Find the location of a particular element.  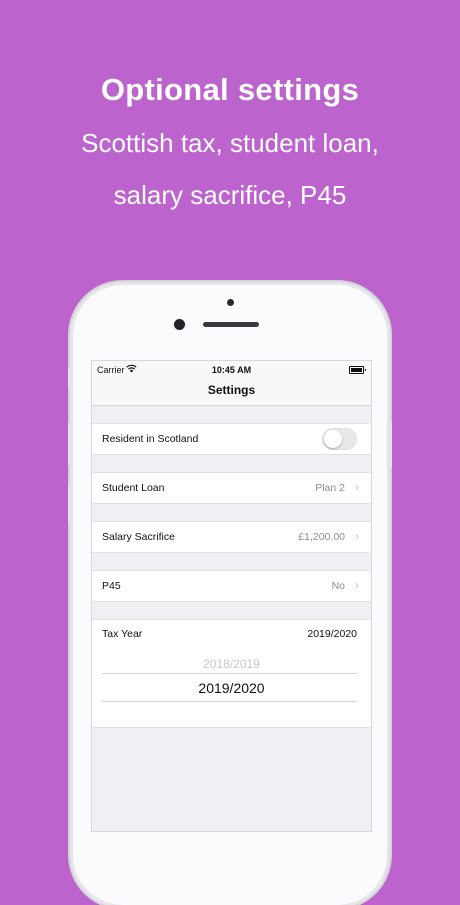

power-button is located at coordinates (390, 445).